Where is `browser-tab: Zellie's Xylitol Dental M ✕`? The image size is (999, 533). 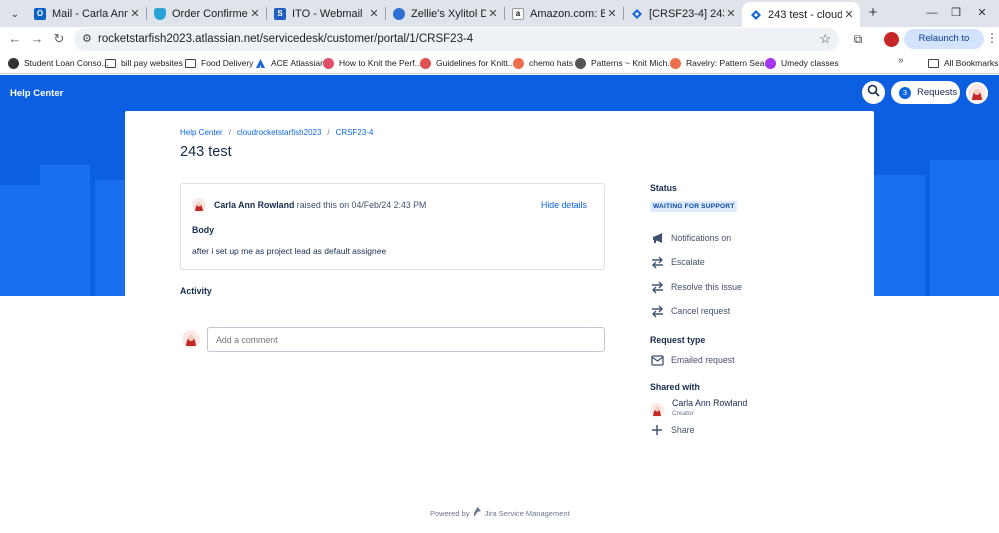 browser-tab: Zellie's Xylitol Dental M ✕ is located at coordinates (444, 13).